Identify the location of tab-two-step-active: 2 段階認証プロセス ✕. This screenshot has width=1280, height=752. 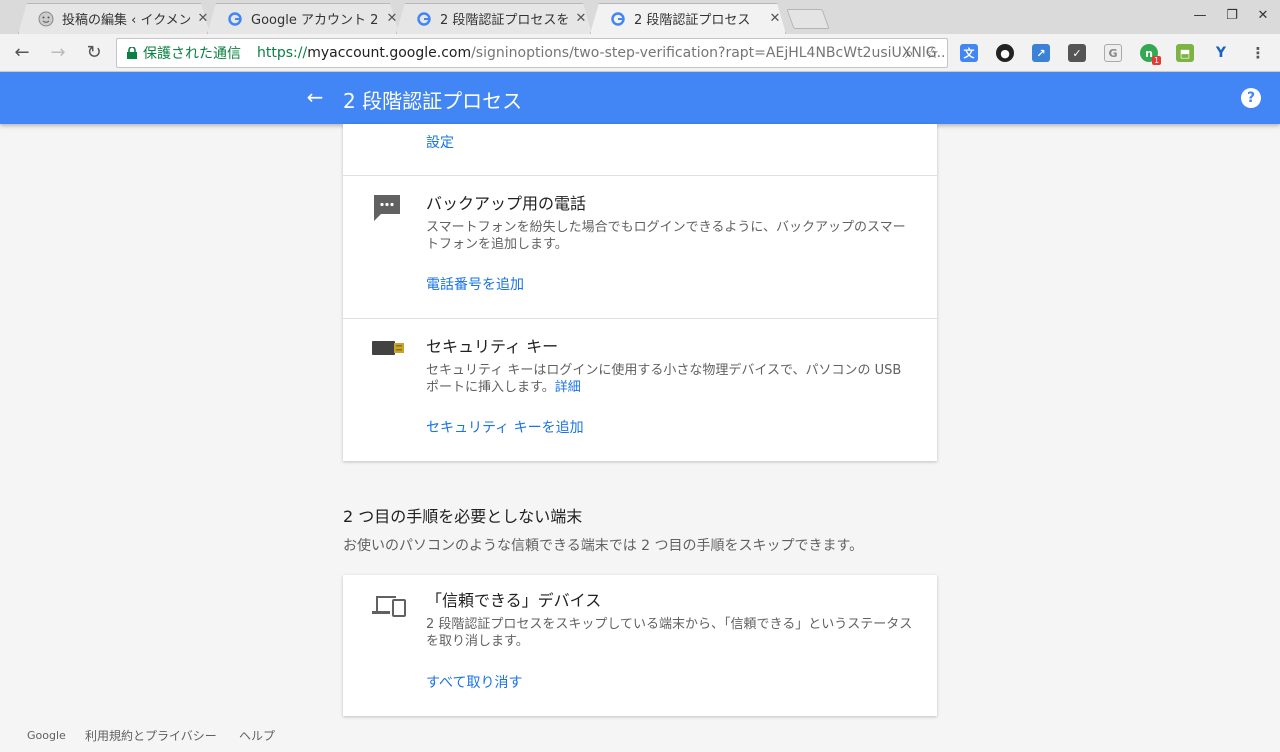
(688, 18).